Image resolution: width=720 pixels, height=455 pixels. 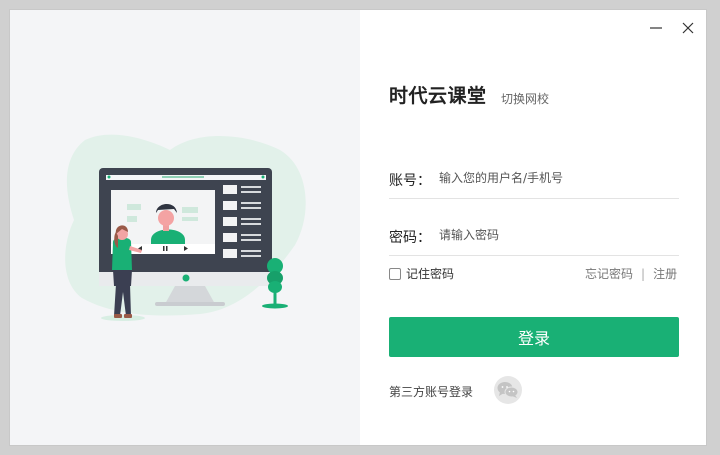 I want to click on switch-school-link: 切换网校, so click(x=525, y=98).